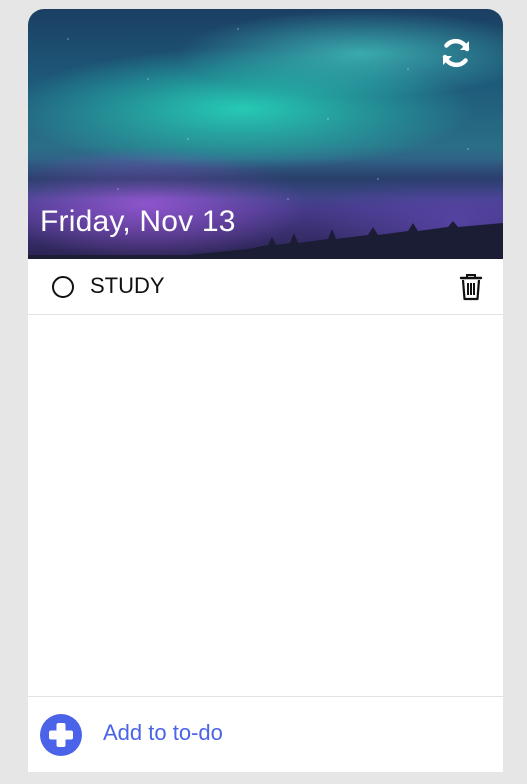 The image size is (527, 784). What do you see at coordinates (265, 287) in the screenshot?
I see `todo-item: STUDY` at bounding box center [265, 287].